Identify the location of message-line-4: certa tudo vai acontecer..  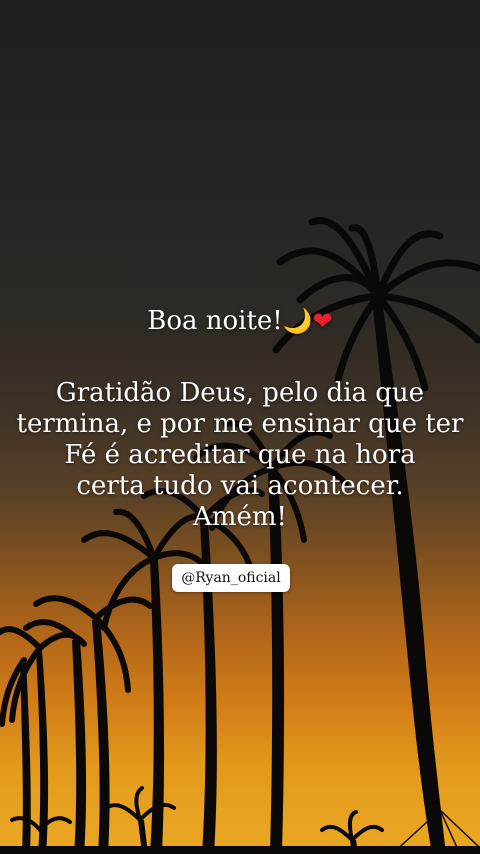
(240, 486).